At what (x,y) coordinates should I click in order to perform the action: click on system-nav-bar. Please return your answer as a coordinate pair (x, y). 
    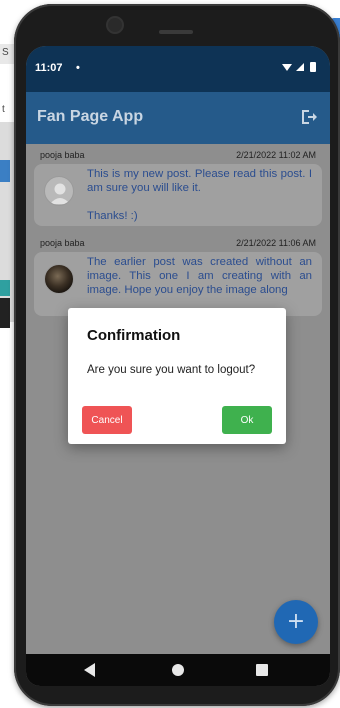
    Looking at the image, I should click on (178, 670).